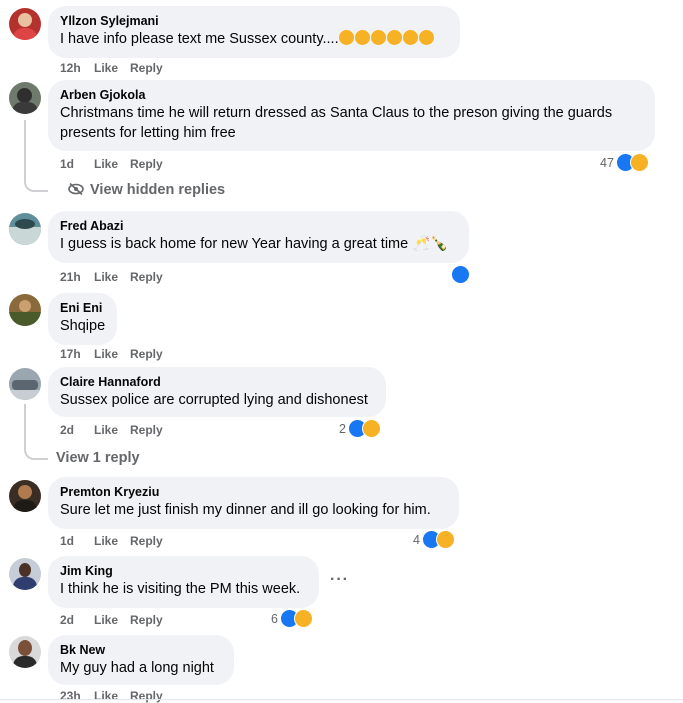  I want to click on commenter-name: Premton Kryeziu, so click(253, 492).